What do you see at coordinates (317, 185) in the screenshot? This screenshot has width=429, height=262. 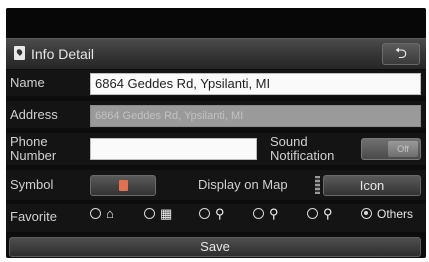 I see `drag-handle-icon` at bounding box center [317, 185].